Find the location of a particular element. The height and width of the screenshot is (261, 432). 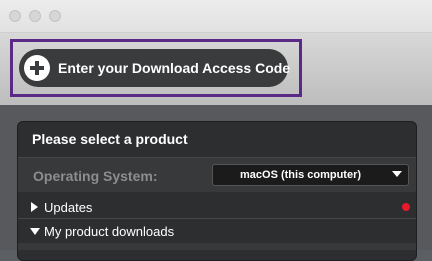

panel-title: Please select a product is located at coordinates (110, 139).